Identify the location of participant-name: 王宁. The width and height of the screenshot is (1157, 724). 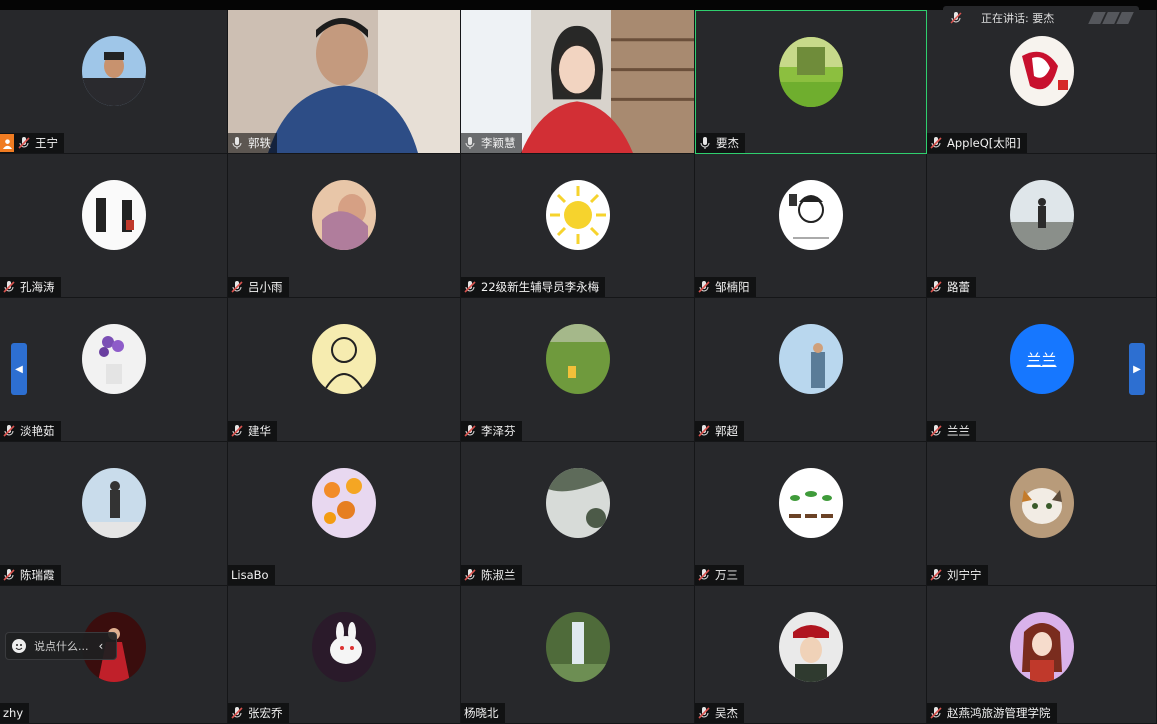
(46, 143).